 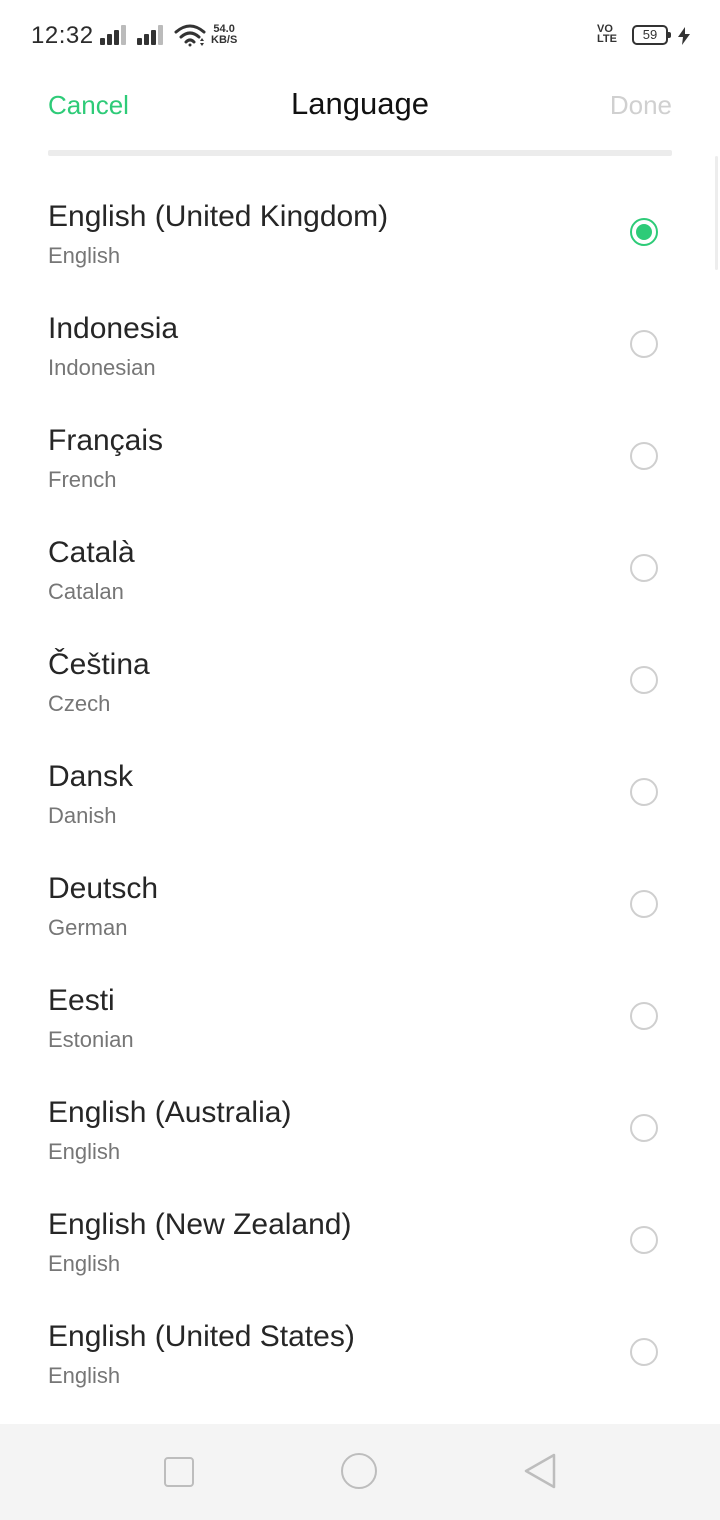 I want to click on network-speed: 54.0 KB/S, so click(x=224, y=35).